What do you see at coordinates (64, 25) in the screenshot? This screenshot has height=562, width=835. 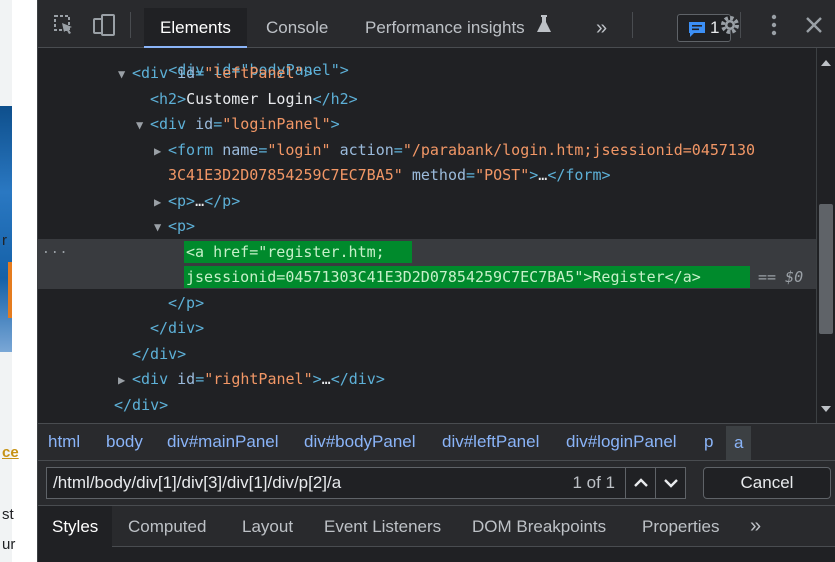 I see `inspect-element-icon` at bounding box center [64, 25].